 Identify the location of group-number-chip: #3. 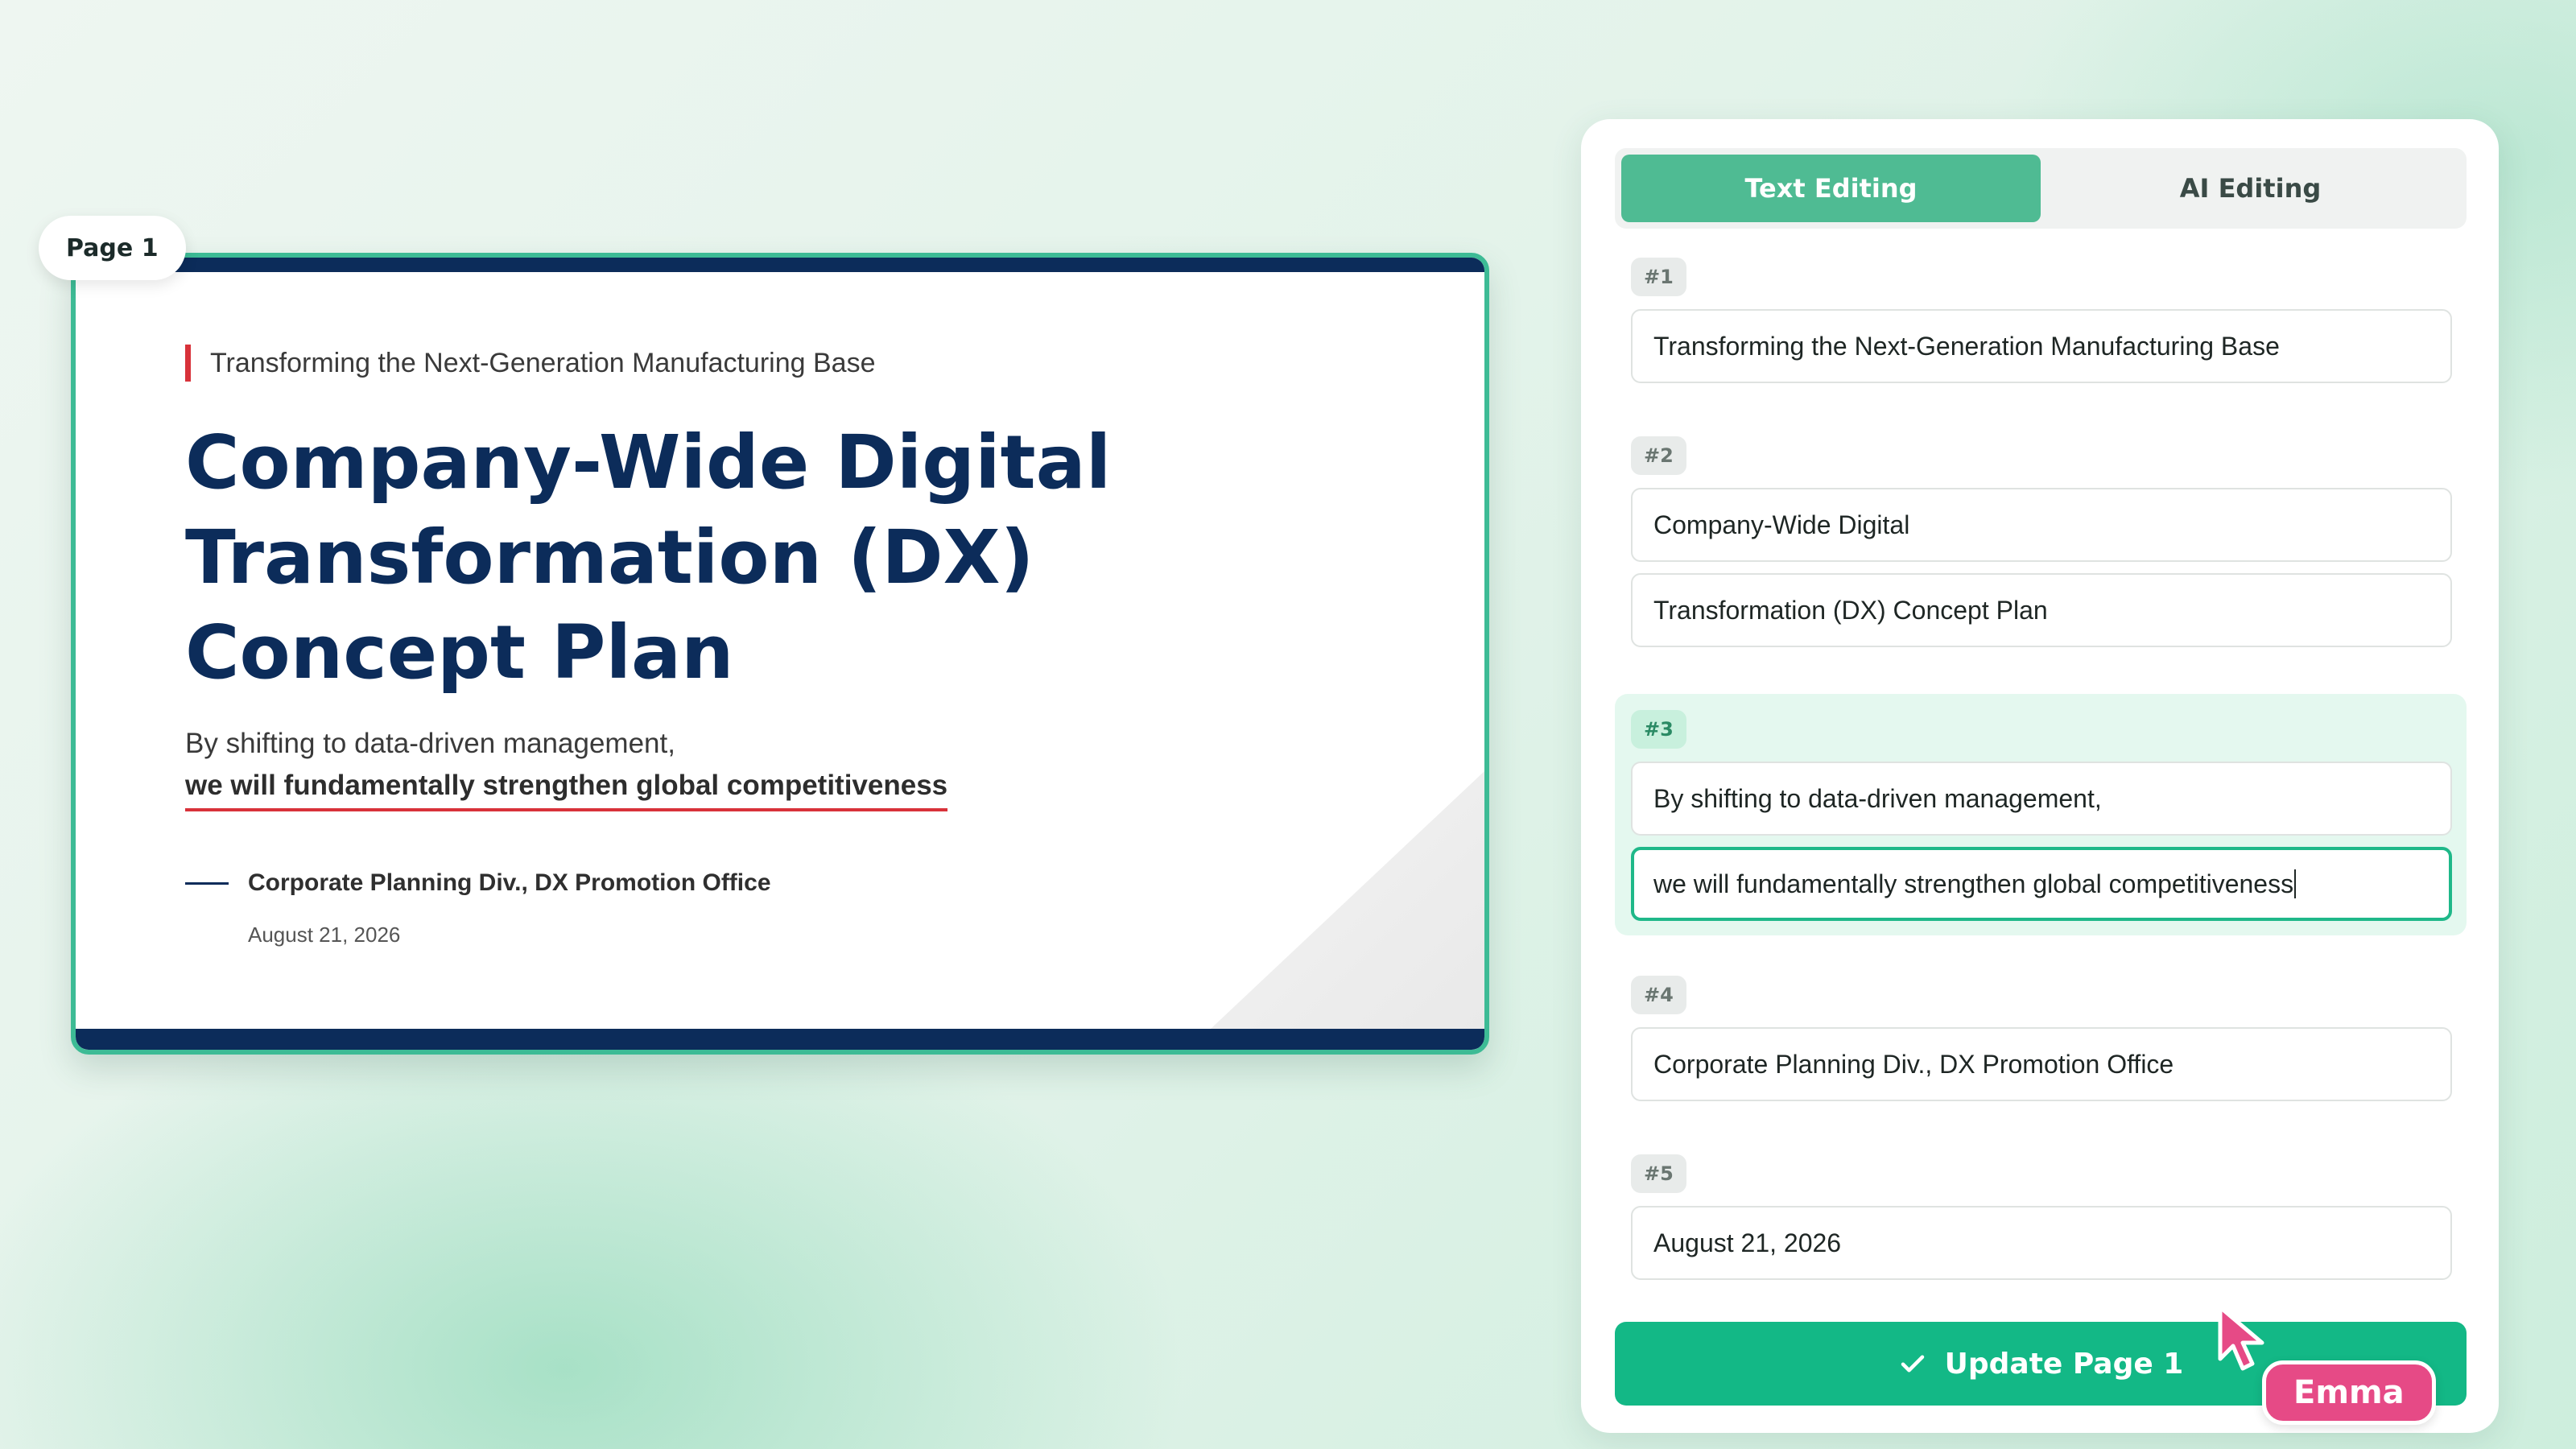
(1658, 729).